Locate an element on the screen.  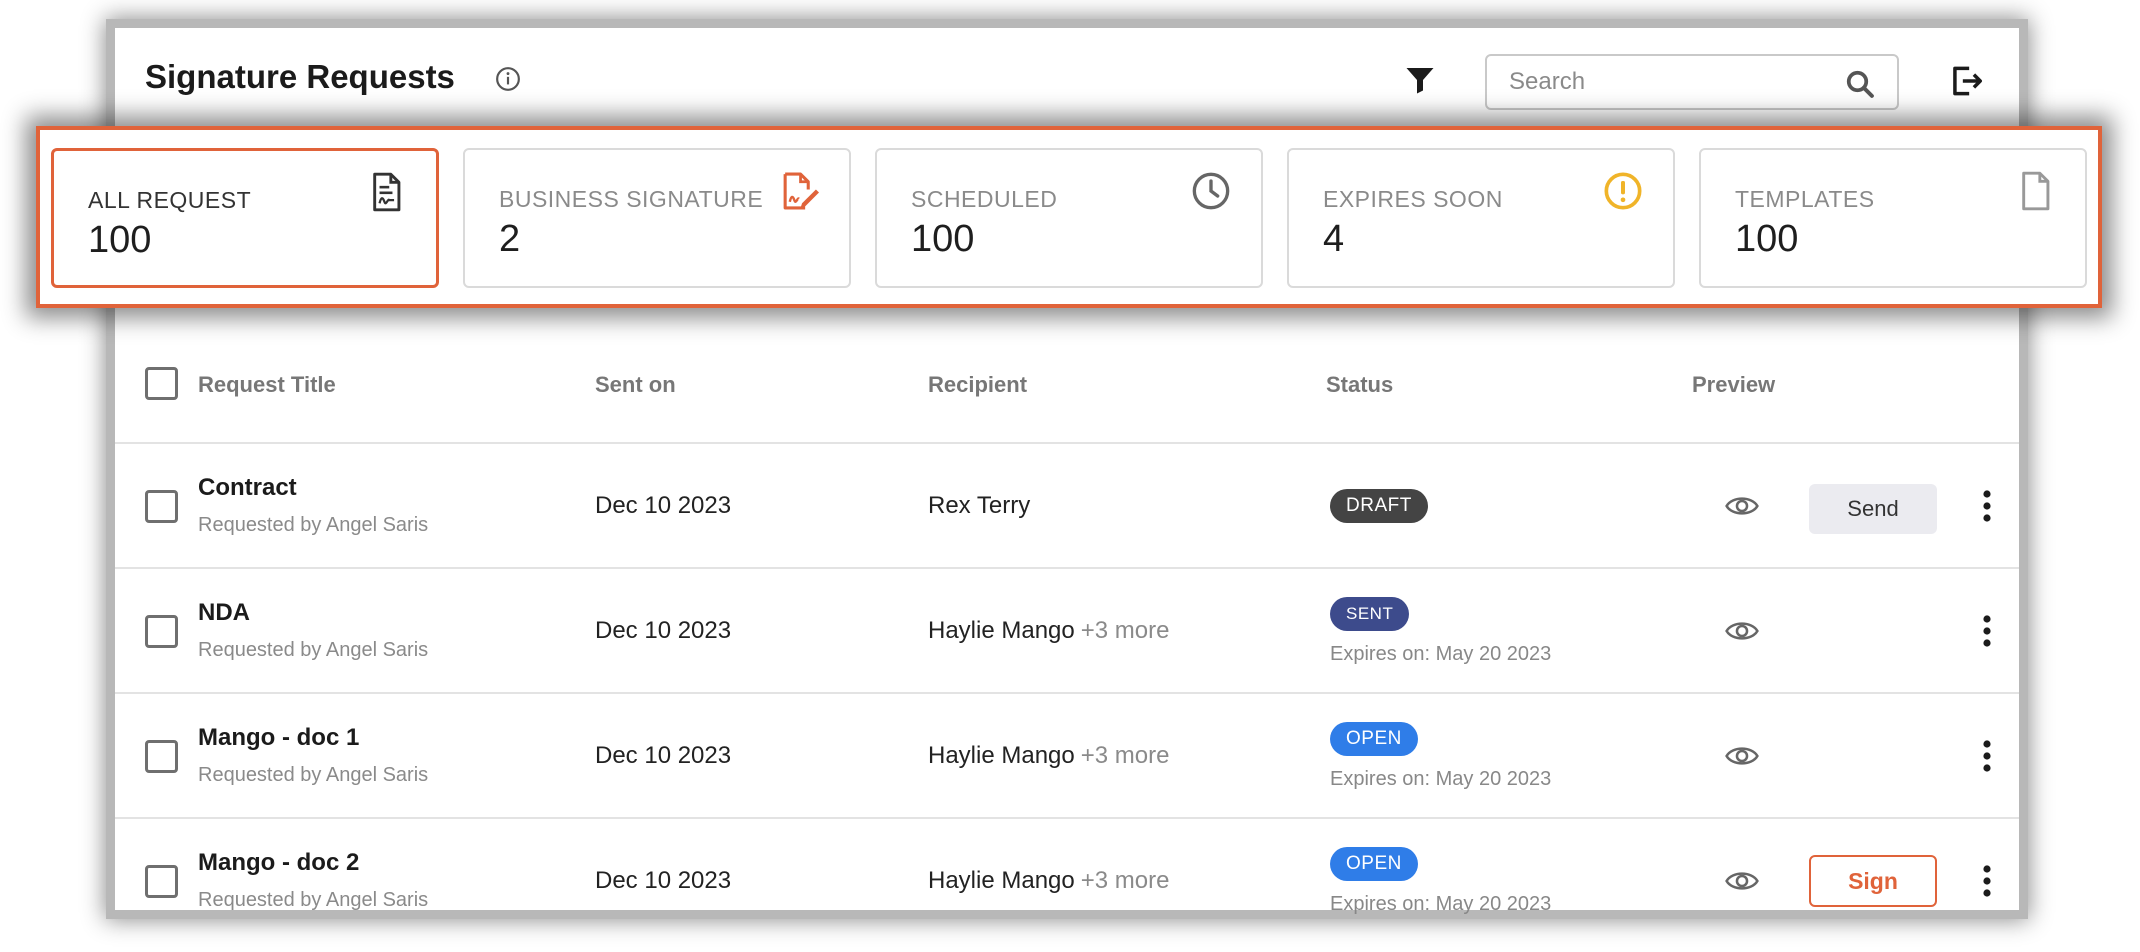
recipient-name: Rex Terry is located at coordinates (979, 505).